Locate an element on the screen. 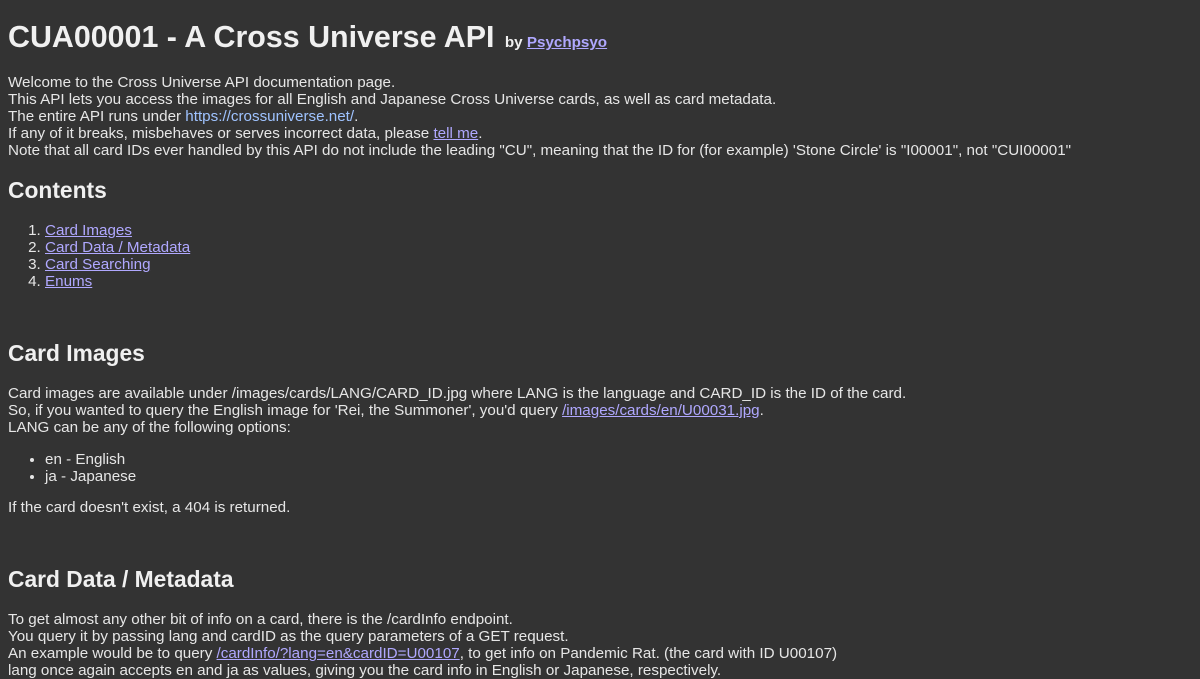 The height and width of the screenshot is (679, 1200). contents-item: Card Data / Metadata is located at coordinates (117, 247).